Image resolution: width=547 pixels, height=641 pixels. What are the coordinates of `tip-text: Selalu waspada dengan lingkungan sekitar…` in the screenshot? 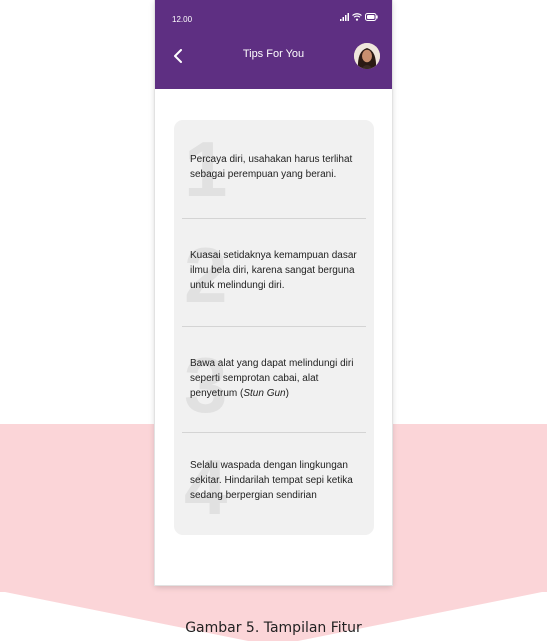 It's located at (271, 480).